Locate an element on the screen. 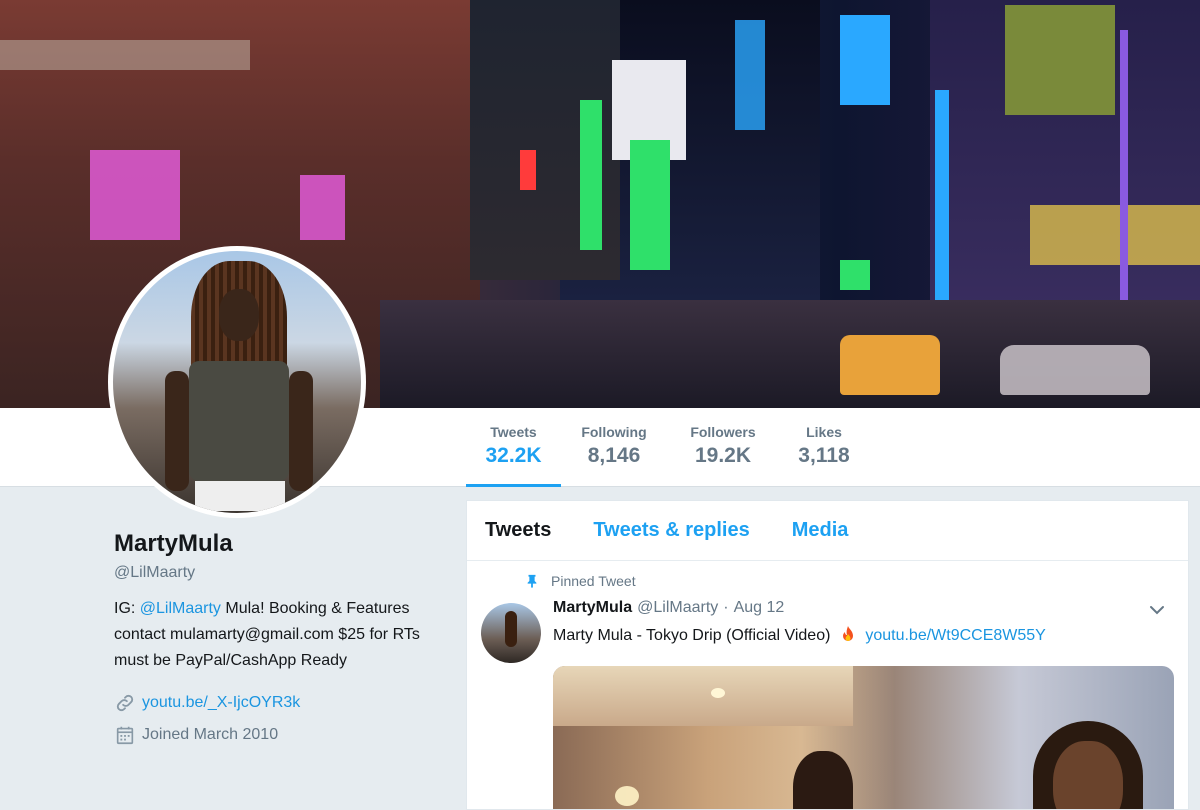 This screenshot has height=810, width=1200. fire-emoji-icon is located at coordinates (847, 633).